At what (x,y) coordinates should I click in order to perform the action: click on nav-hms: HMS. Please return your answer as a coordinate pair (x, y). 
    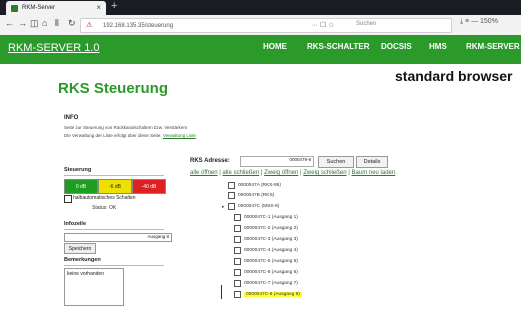
    Looking at the image, I should click on (438, 46).